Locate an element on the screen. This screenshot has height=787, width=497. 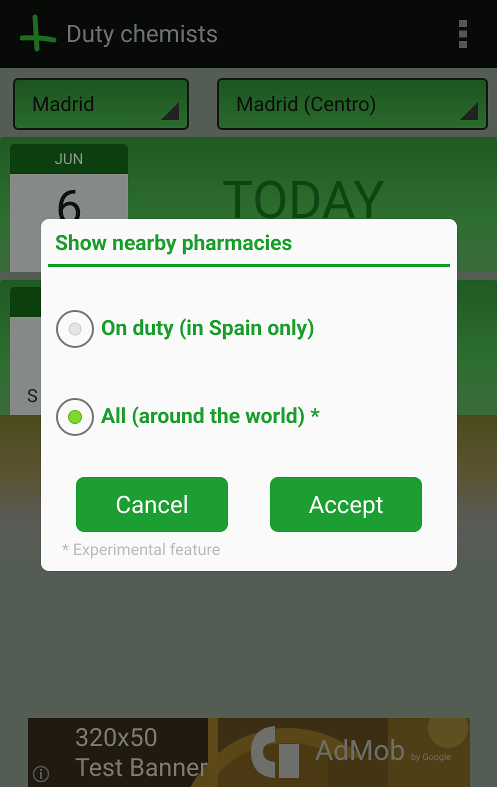
city-dropdown: Madrid is located at coordinates (101, 104).